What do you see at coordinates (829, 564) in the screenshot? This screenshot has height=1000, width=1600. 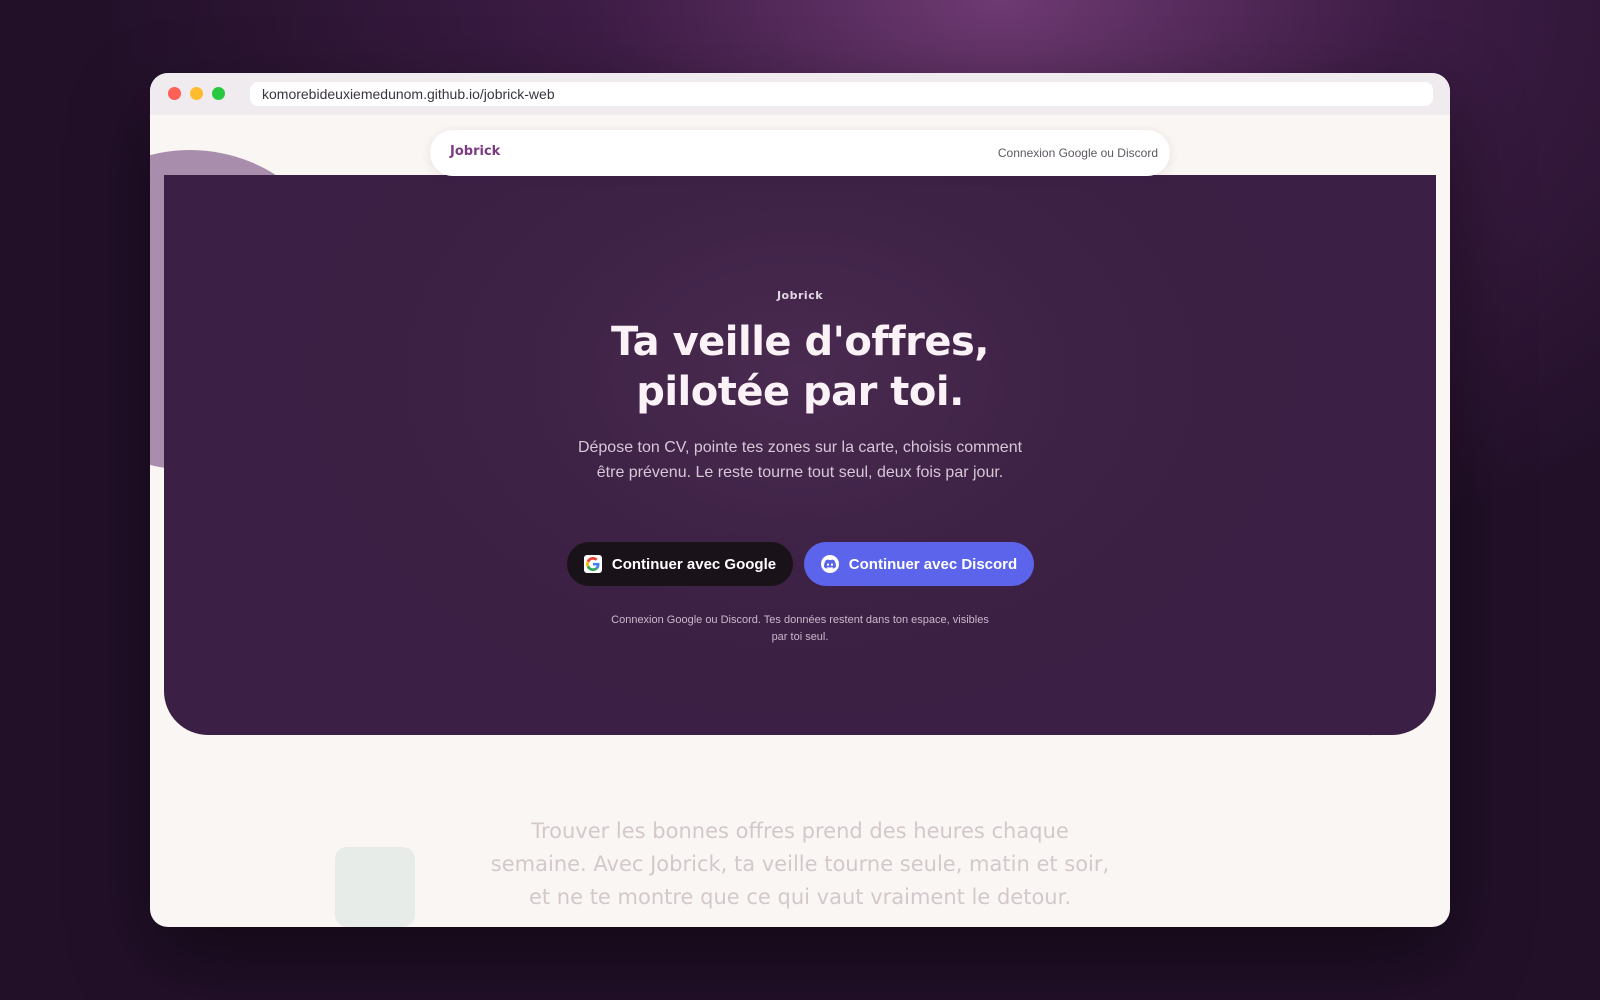 I see `discord-icon` at bounding box center [829, 564].